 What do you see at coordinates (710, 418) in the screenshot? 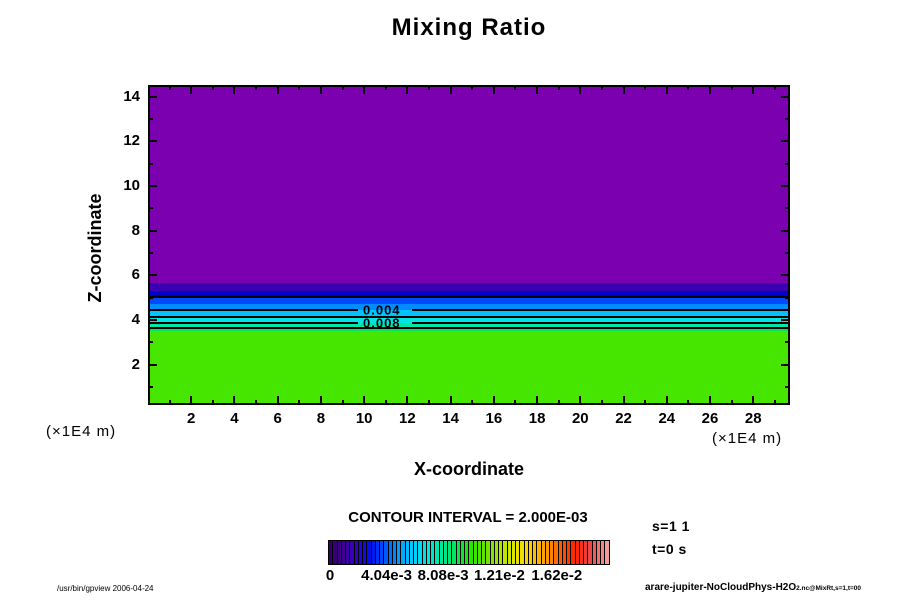
I see `x-tick-label: 26` at bounding box center [710, 418].